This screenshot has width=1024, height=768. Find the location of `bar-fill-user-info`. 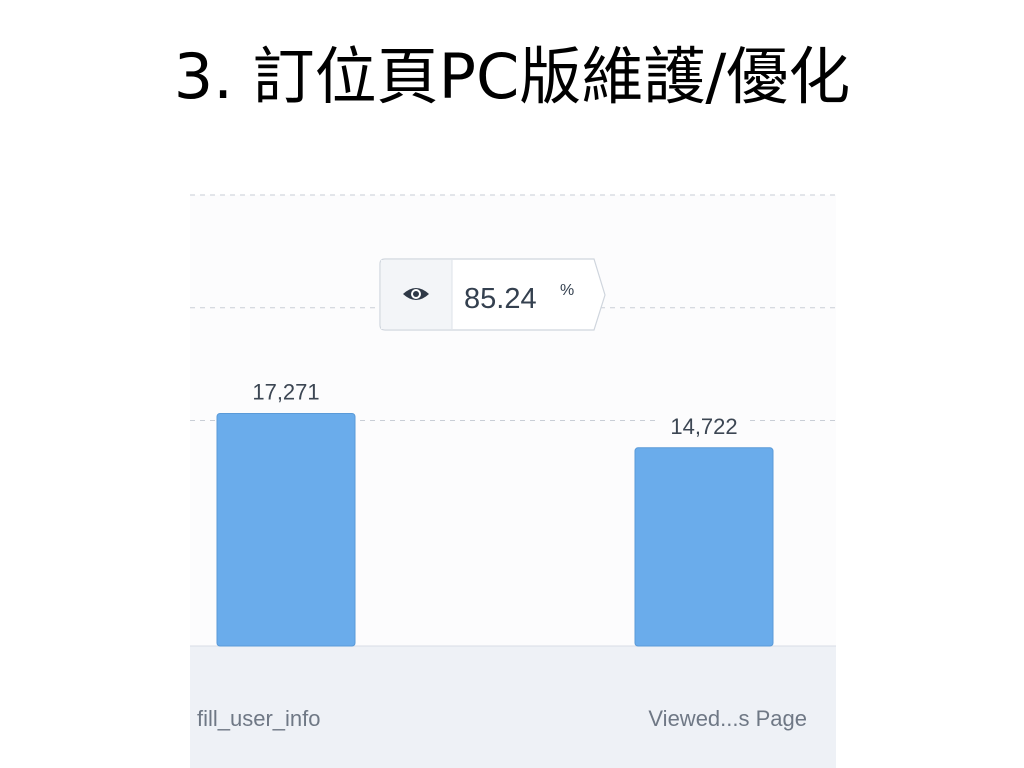

bar-fill-user-info is located at coordinates (286, 529).